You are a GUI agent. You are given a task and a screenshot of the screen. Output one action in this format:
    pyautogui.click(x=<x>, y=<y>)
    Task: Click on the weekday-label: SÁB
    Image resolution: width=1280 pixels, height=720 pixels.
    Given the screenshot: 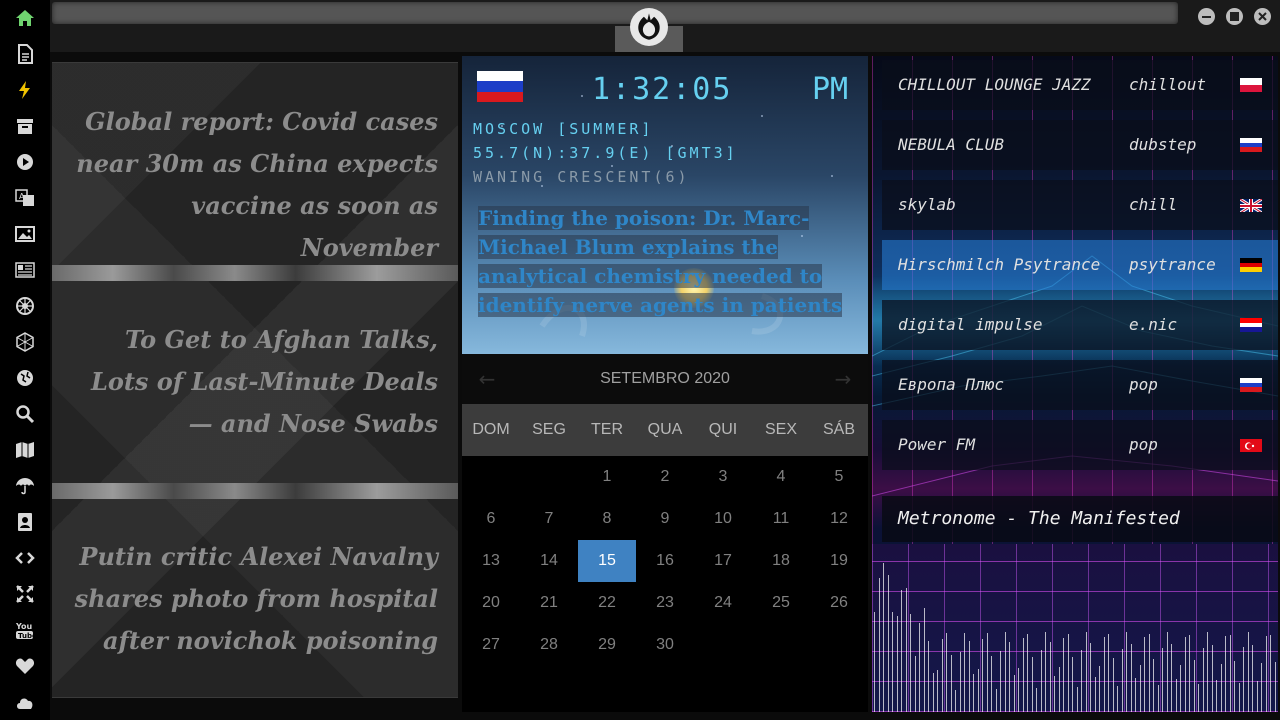 What is the action you would take?
    pyautogui.click(x=838, y=429)
    